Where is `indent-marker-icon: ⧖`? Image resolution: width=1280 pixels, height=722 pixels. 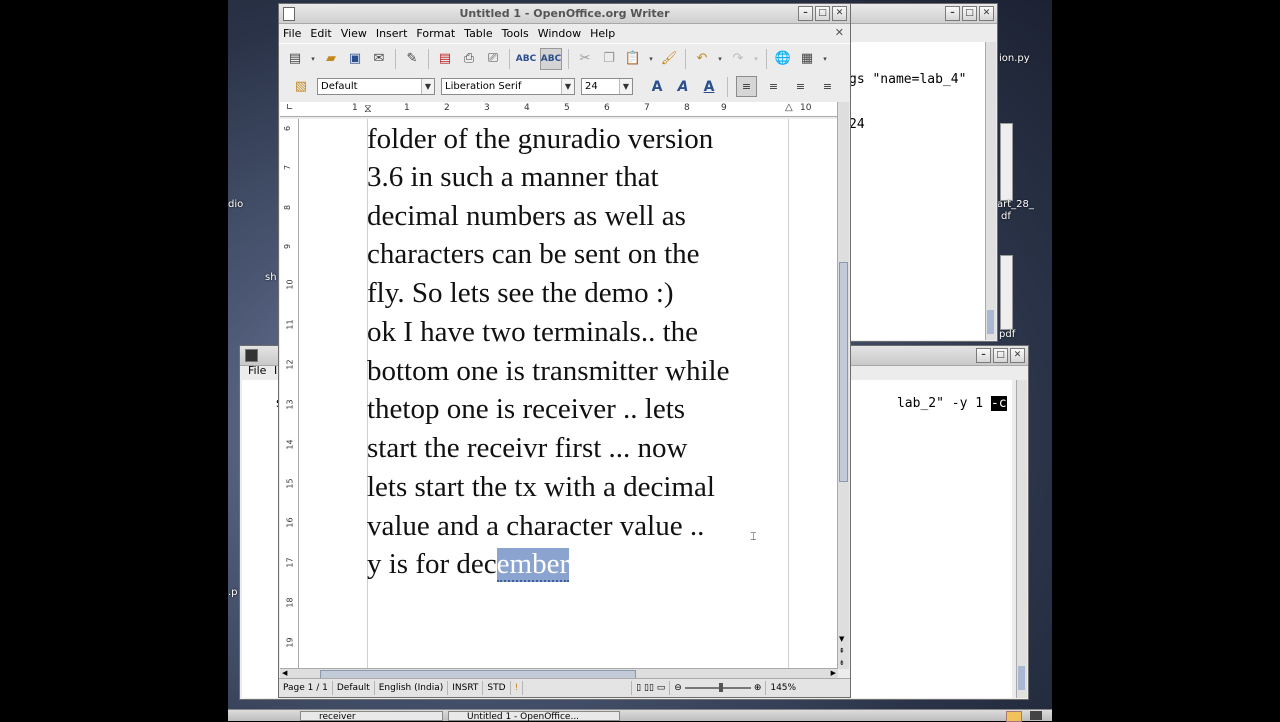 indent-marker-icon: ⧖ is located at coordinates (368, 109).